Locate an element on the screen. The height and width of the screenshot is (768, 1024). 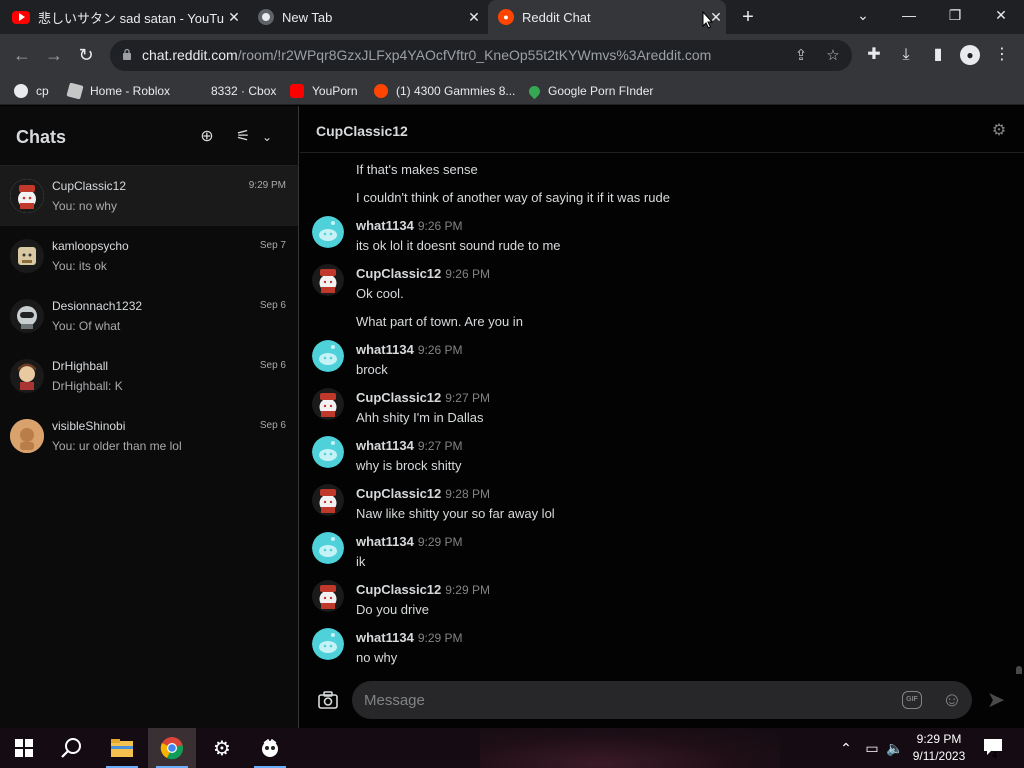
network-icon: ▭ is located at coordinates (872, 748).